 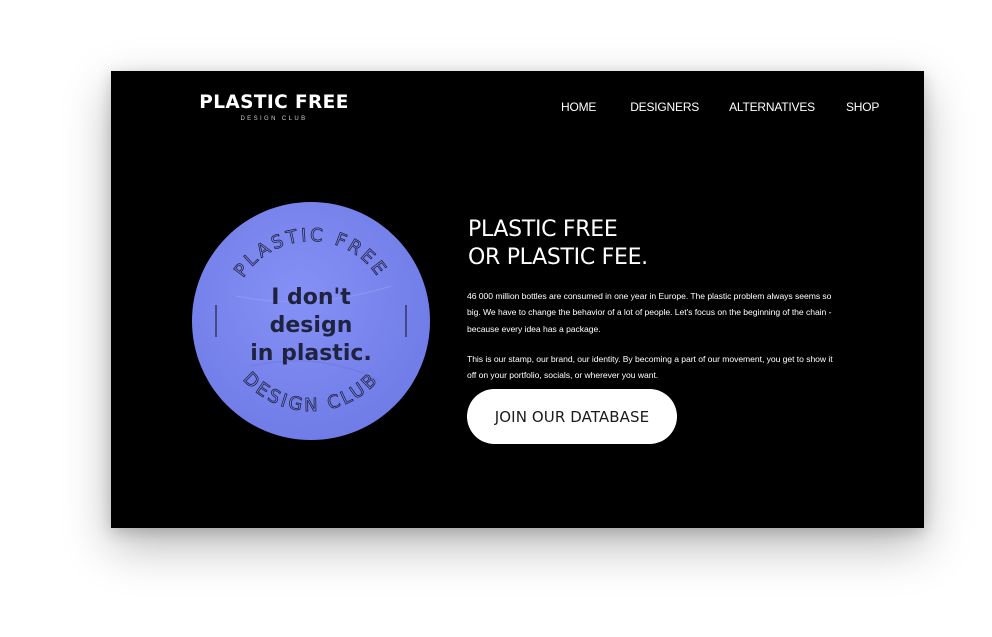 What do you see at coordinates (720, 107) in the screenshot?
I see `main-nav: HOME DESIGNERS ALTERNATIVES SHOP` at bounding box center [720, 107].